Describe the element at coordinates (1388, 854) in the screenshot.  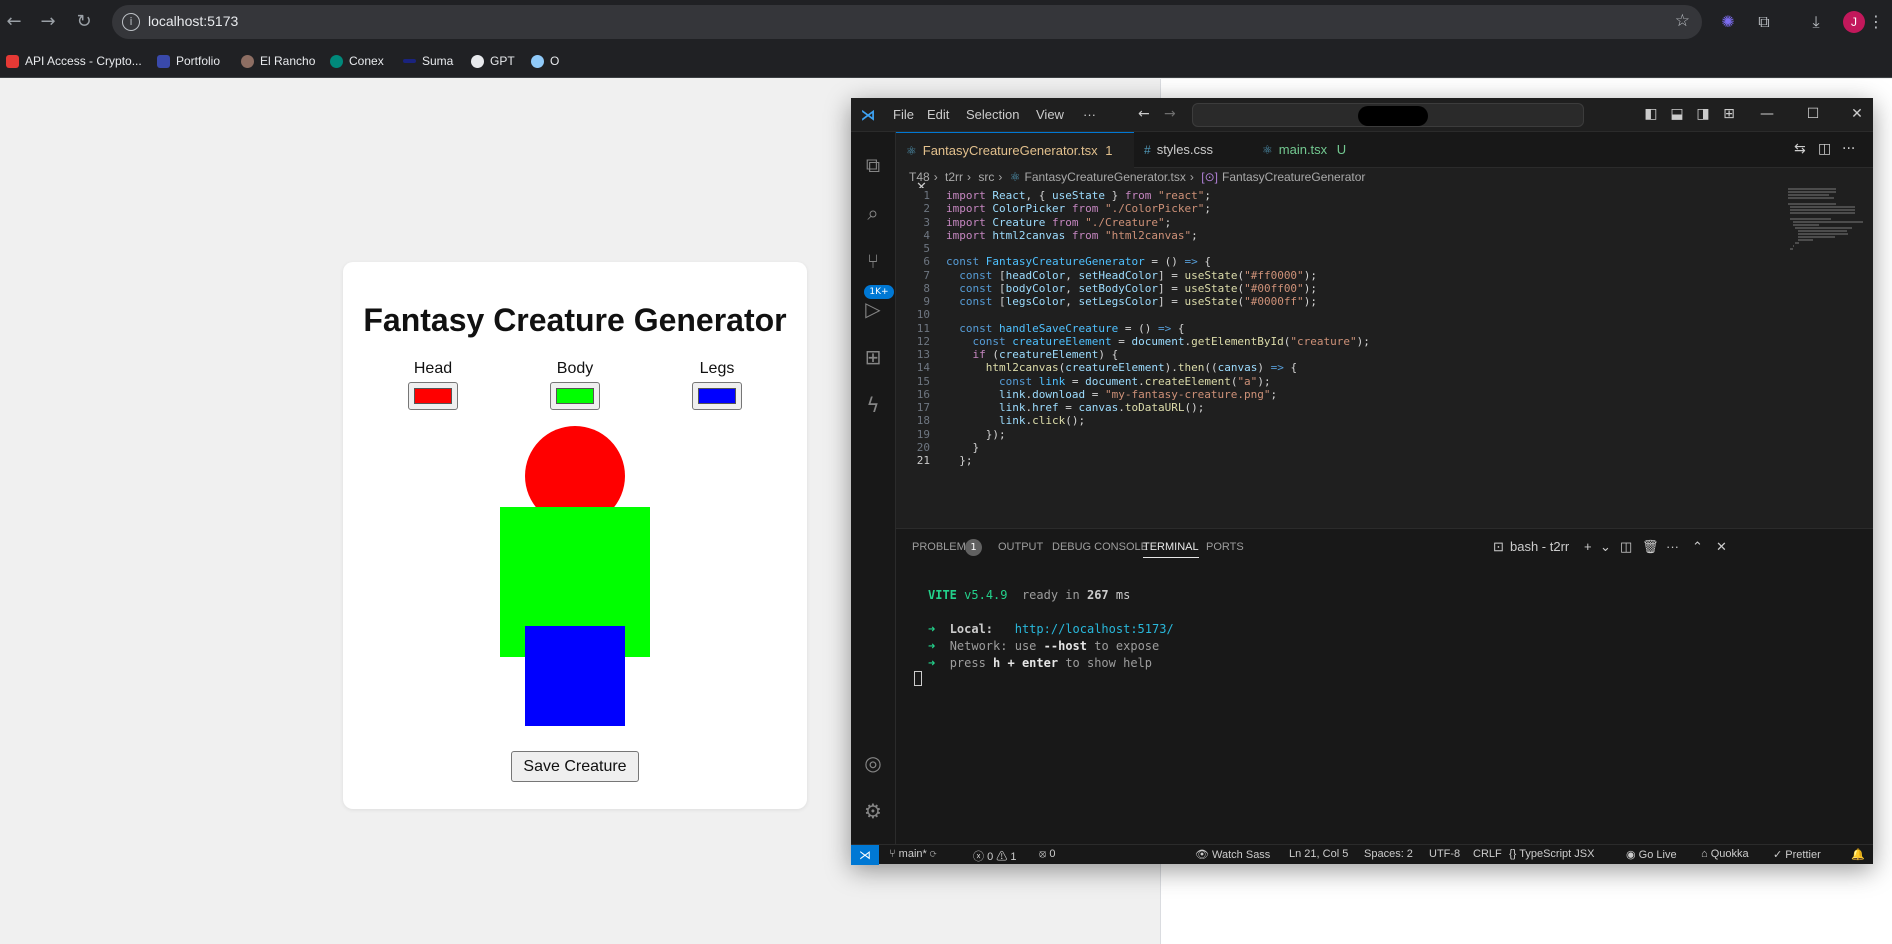
I see `indentation: Spaces: 2` at that location.